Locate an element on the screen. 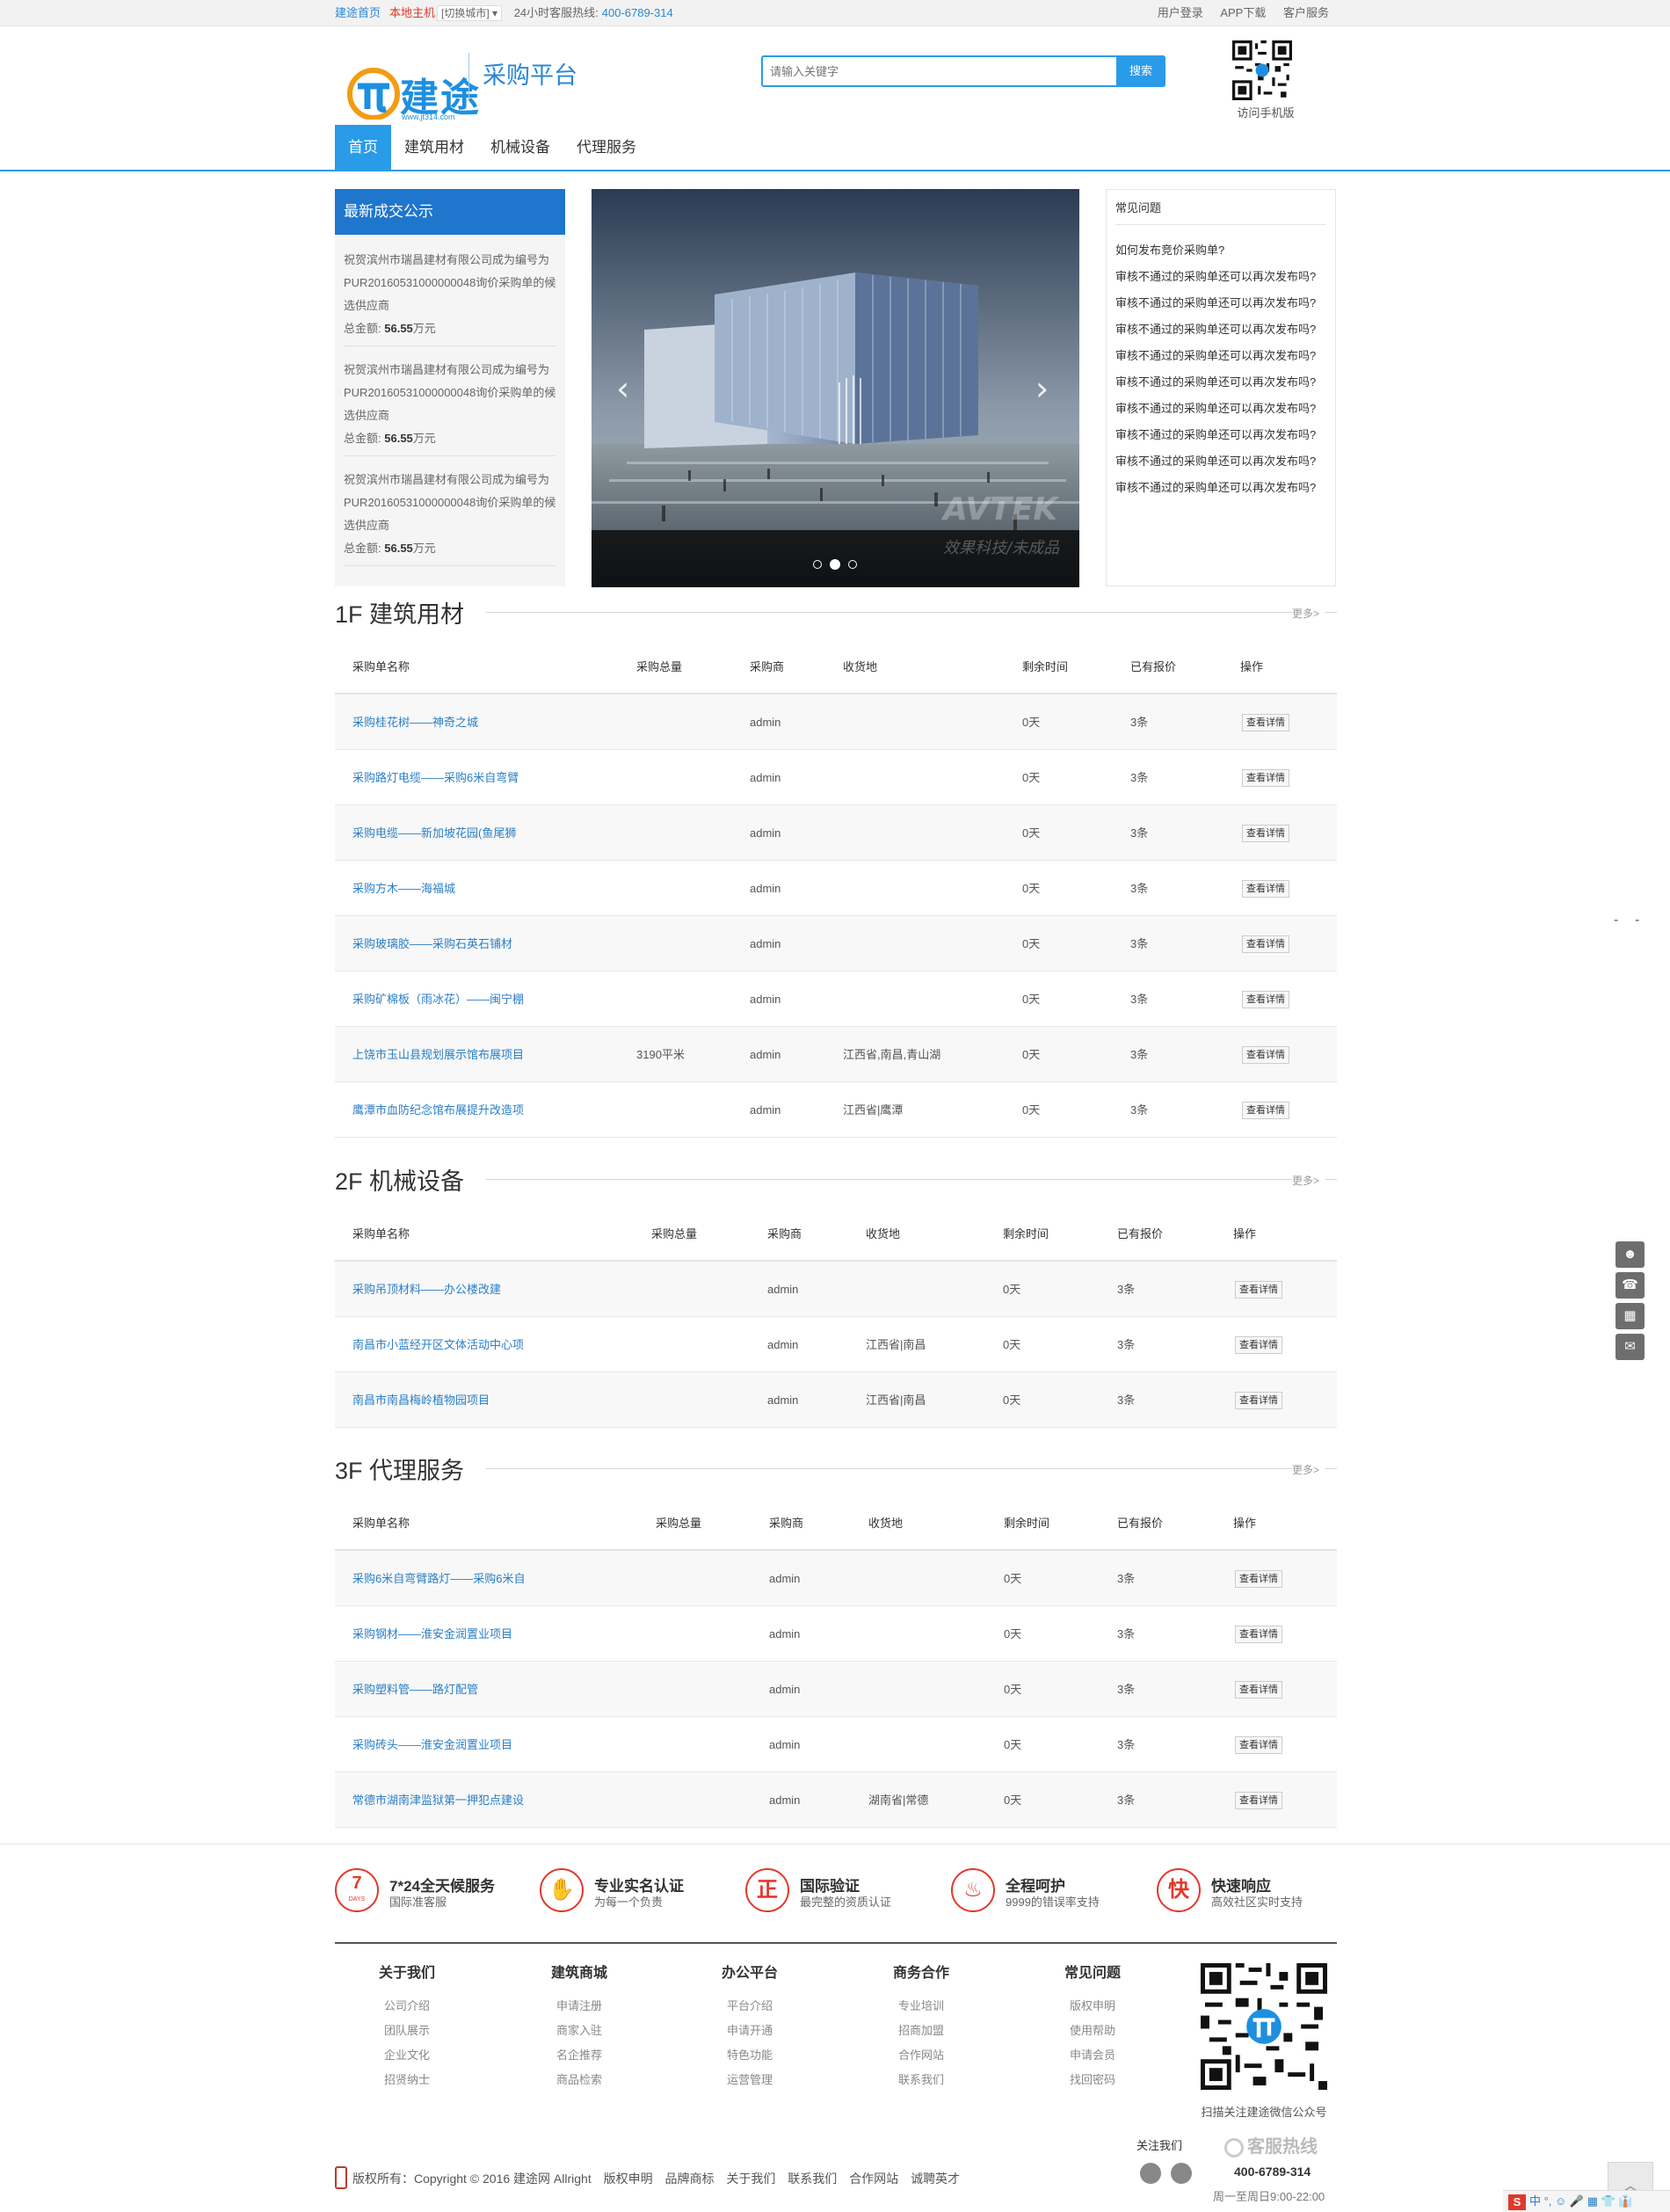 This screenshot has height=2212, width=1670. cell-name: 采购玻璃胶——采购石英石铺材 is located at coordinates (432, 943).